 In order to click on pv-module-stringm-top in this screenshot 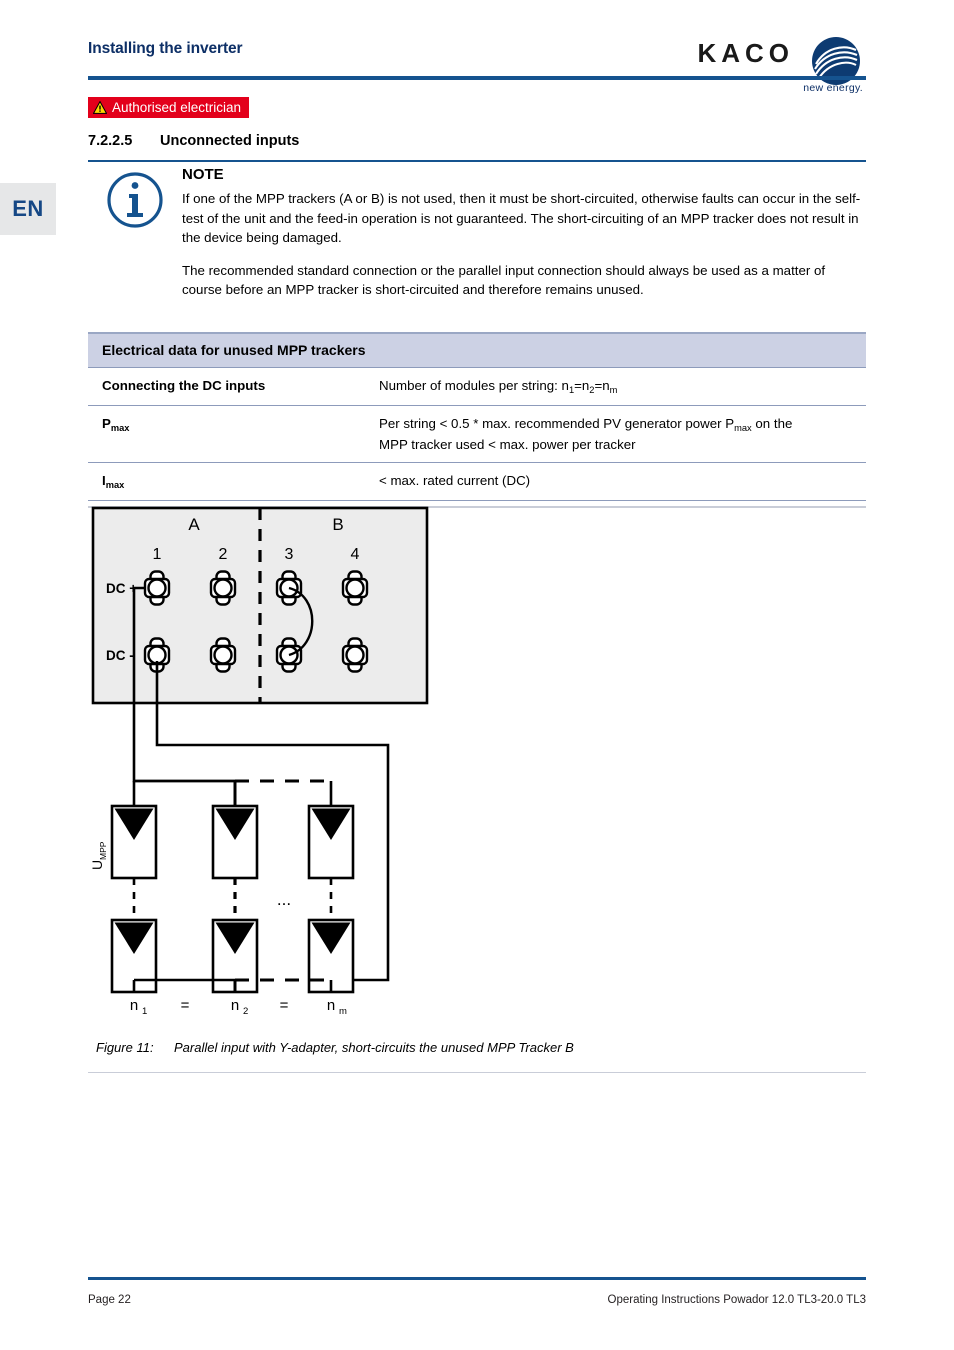, I will do `click(331, 842)`.